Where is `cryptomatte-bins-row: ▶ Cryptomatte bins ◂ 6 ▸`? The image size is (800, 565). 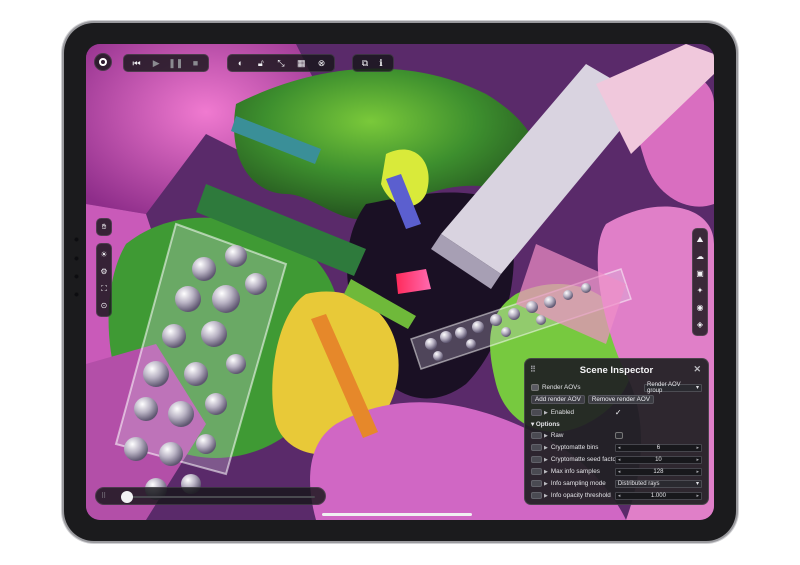
cryptomatte-bins-row: ▶ Cryptomatte bins ◂ 6 ▸ is located at coordinates (616, 447).